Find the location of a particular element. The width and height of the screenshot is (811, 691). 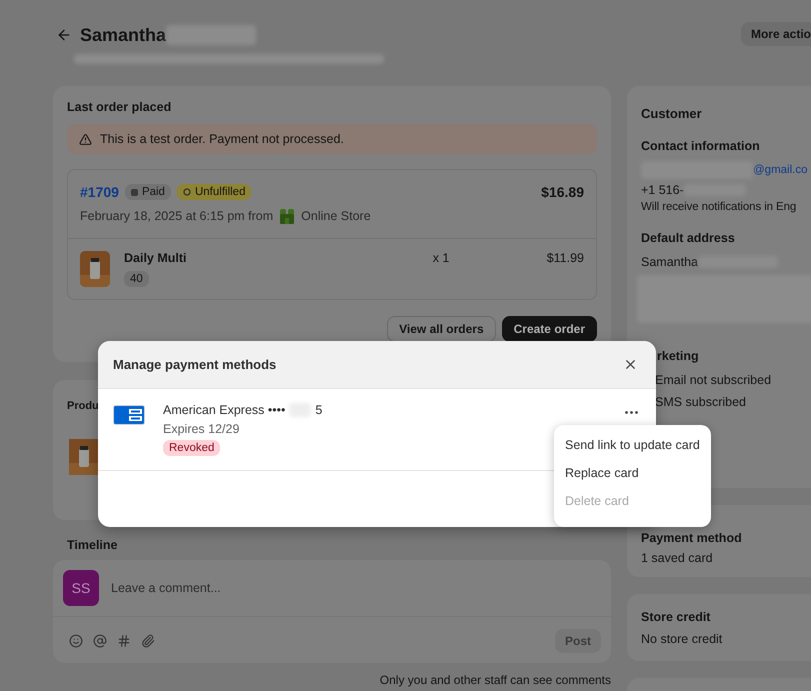

page-title: Samantha is located at coordinates (123, 35).